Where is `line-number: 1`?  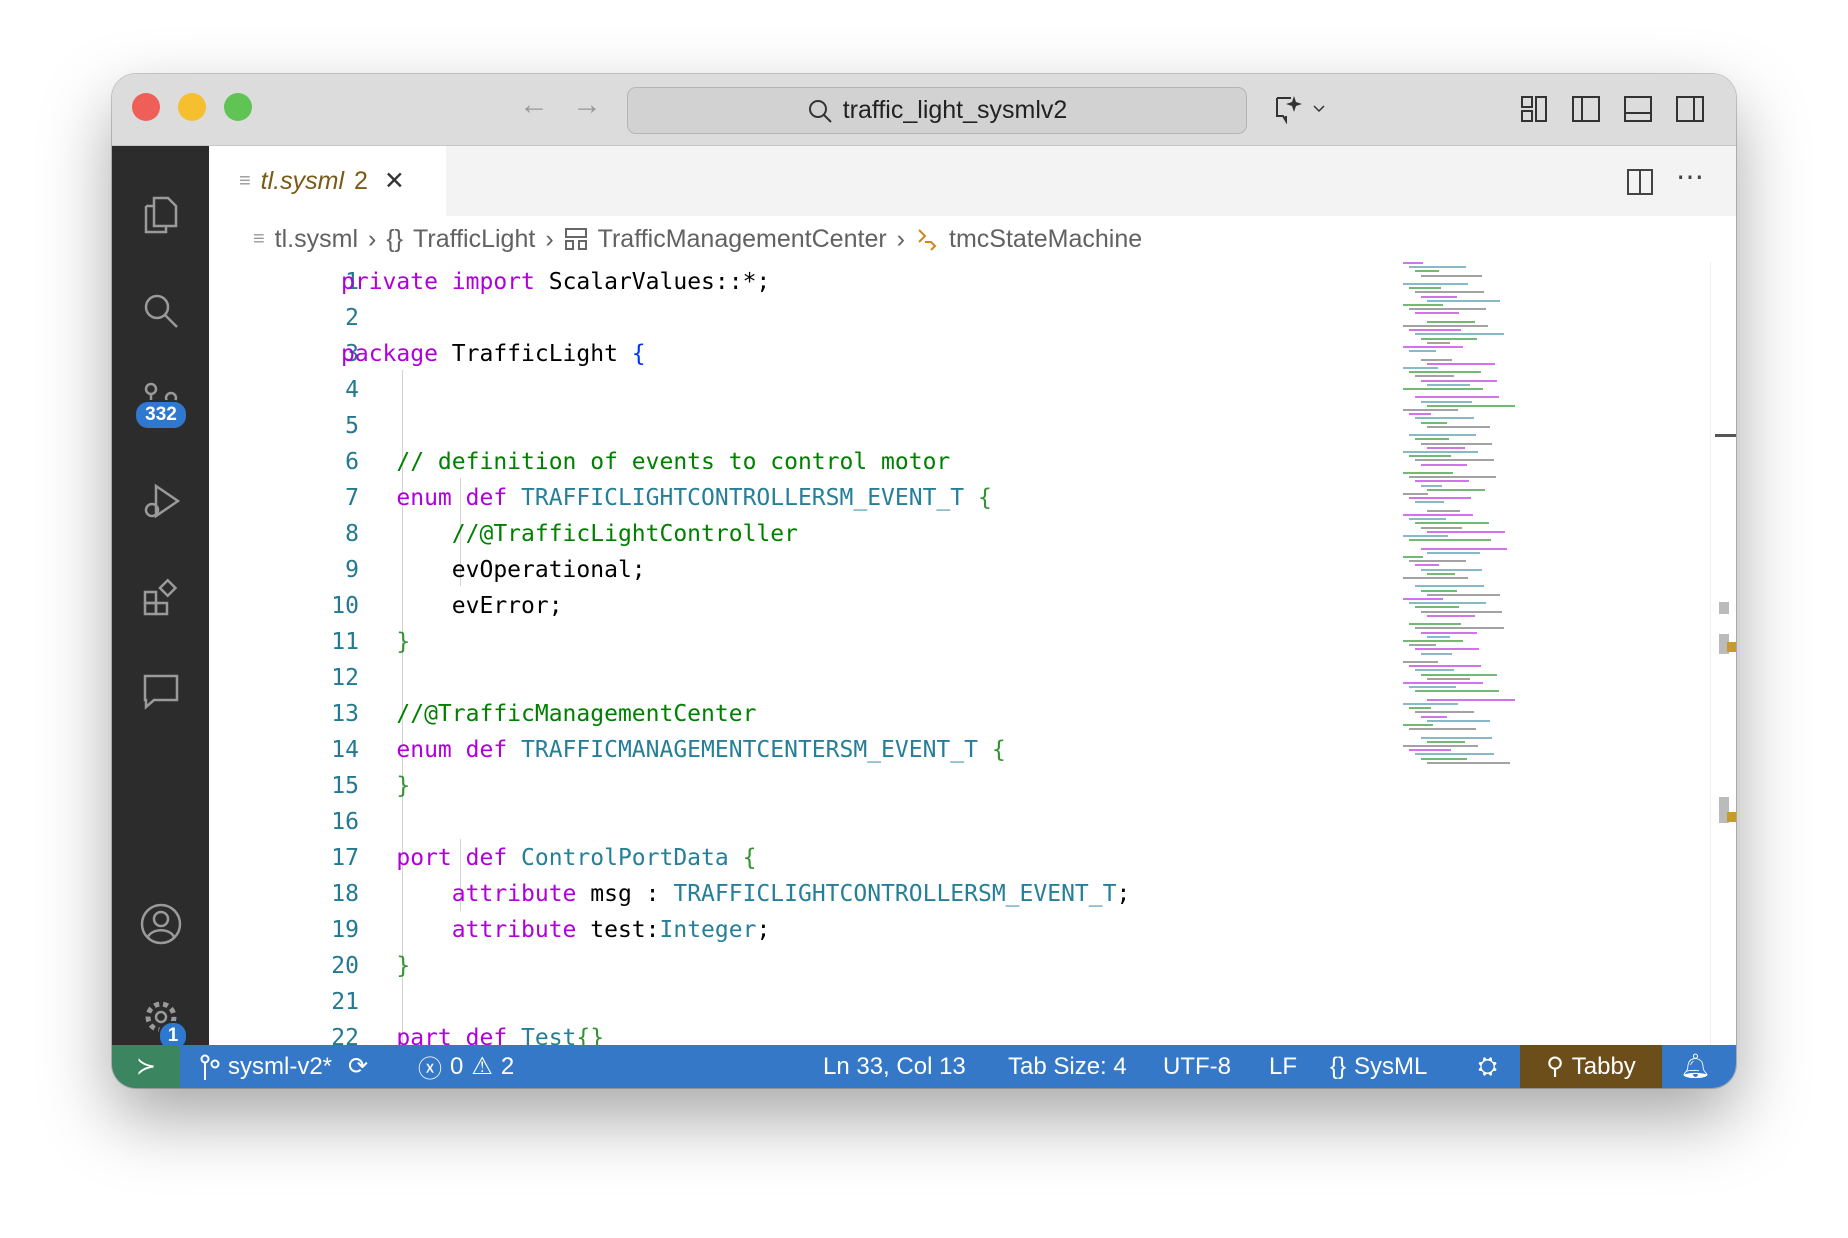 line-number: 1 is located at coordinates (352, 282).